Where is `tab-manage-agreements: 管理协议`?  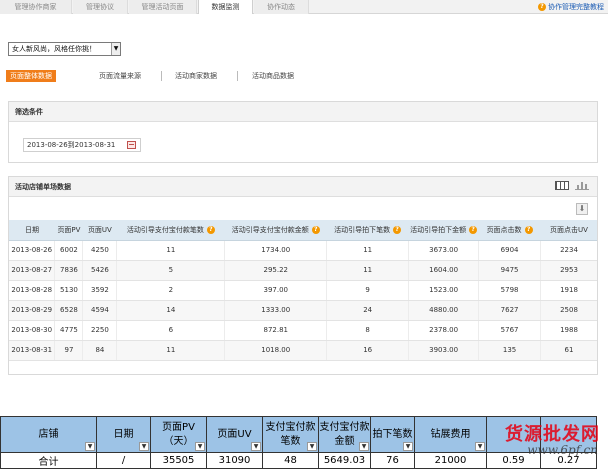
tab-manage-agreements: 管理协议 is located at coordinates (100, 7).